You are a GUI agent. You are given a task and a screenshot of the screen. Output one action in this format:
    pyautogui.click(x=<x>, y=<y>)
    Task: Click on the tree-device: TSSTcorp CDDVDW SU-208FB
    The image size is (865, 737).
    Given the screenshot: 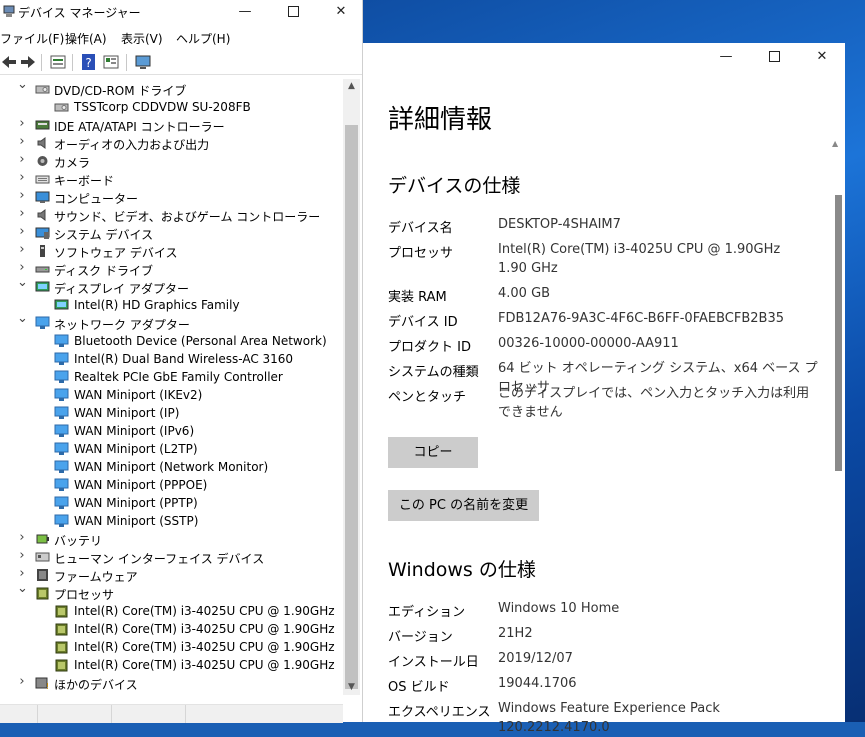 What is the action you would take?
    pyautogui.click(x=171, y=107)
    